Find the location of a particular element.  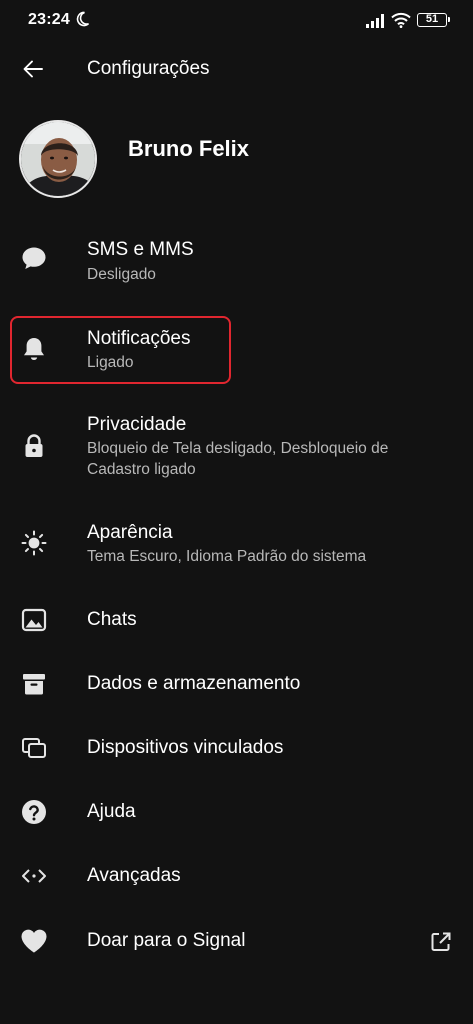

battery-level: 51 is located at coordinates (432, 19).